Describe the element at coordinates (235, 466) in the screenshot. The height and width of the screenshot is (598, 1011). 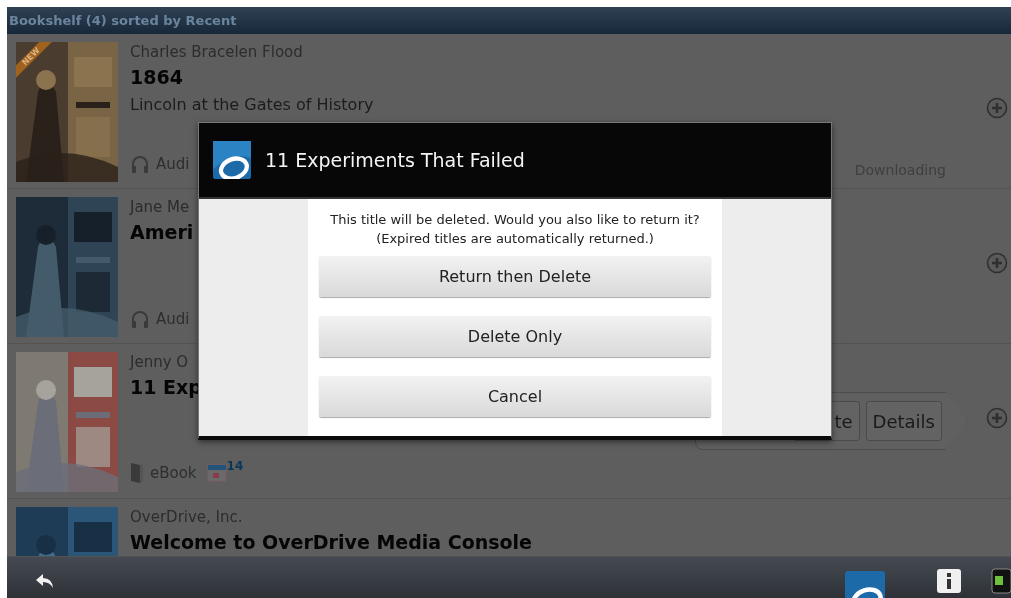
I see `loan-days-count: 14` at that location.